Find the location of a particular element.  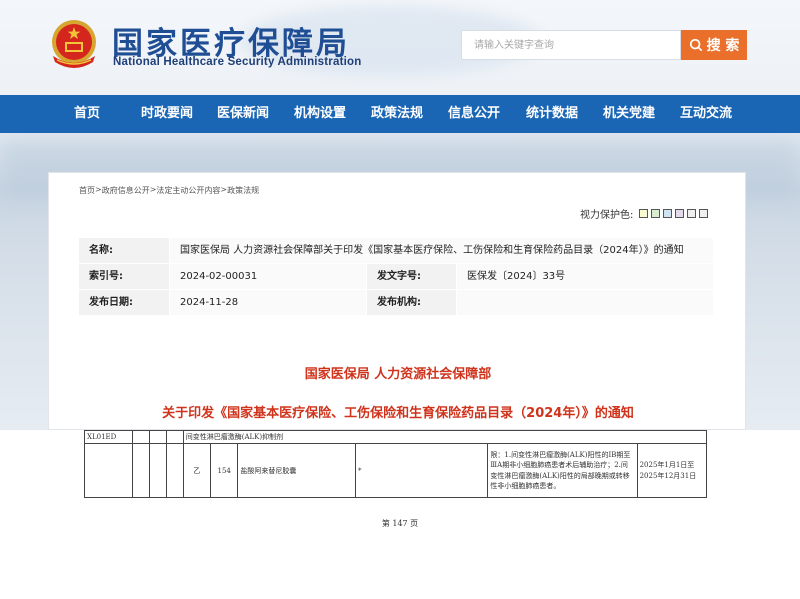

search-button-label: 搜 索 is located at coordinates (723, 46).